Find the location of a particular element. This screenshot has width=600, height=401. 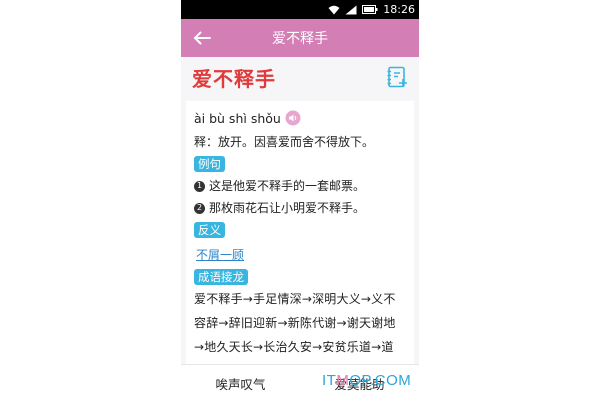

pinyin: ài bù shì shǒu is located at coordinates (237, 118).